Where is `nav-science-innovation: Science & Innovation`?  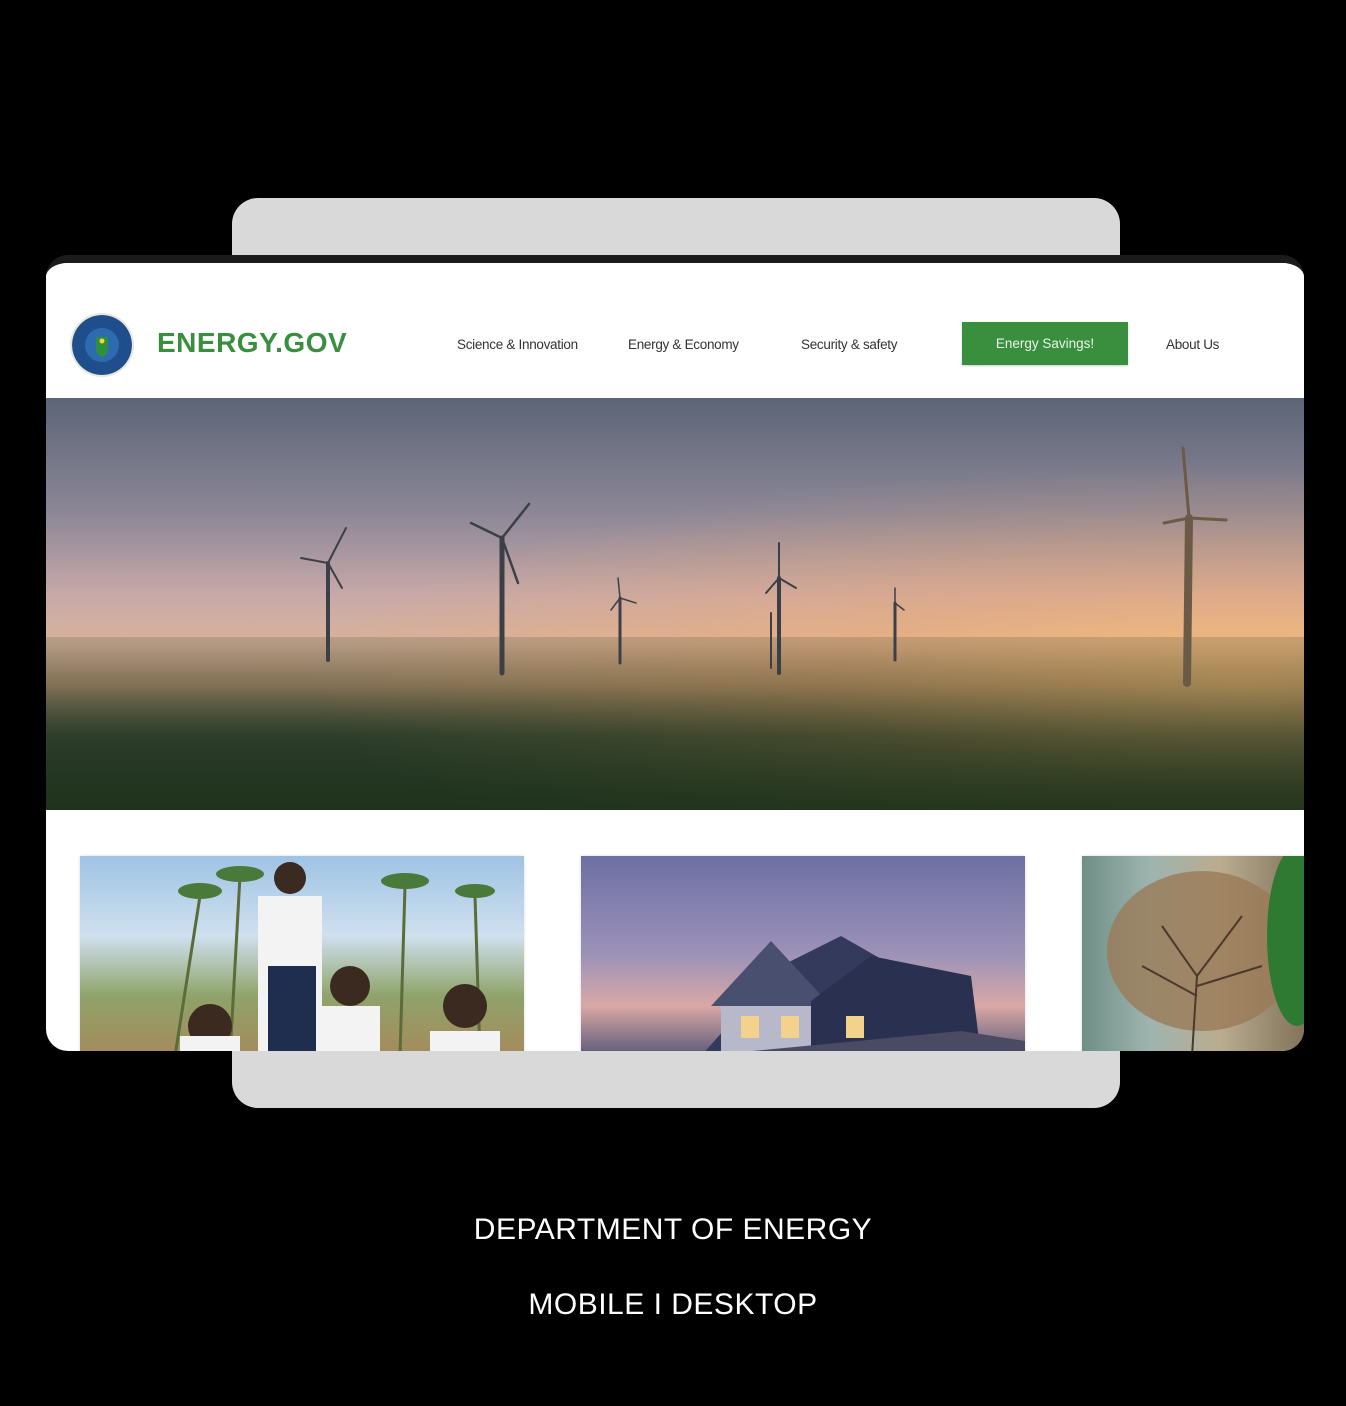
nav-science-innovation: Science & Innovation is located at coordinates (517, 344).